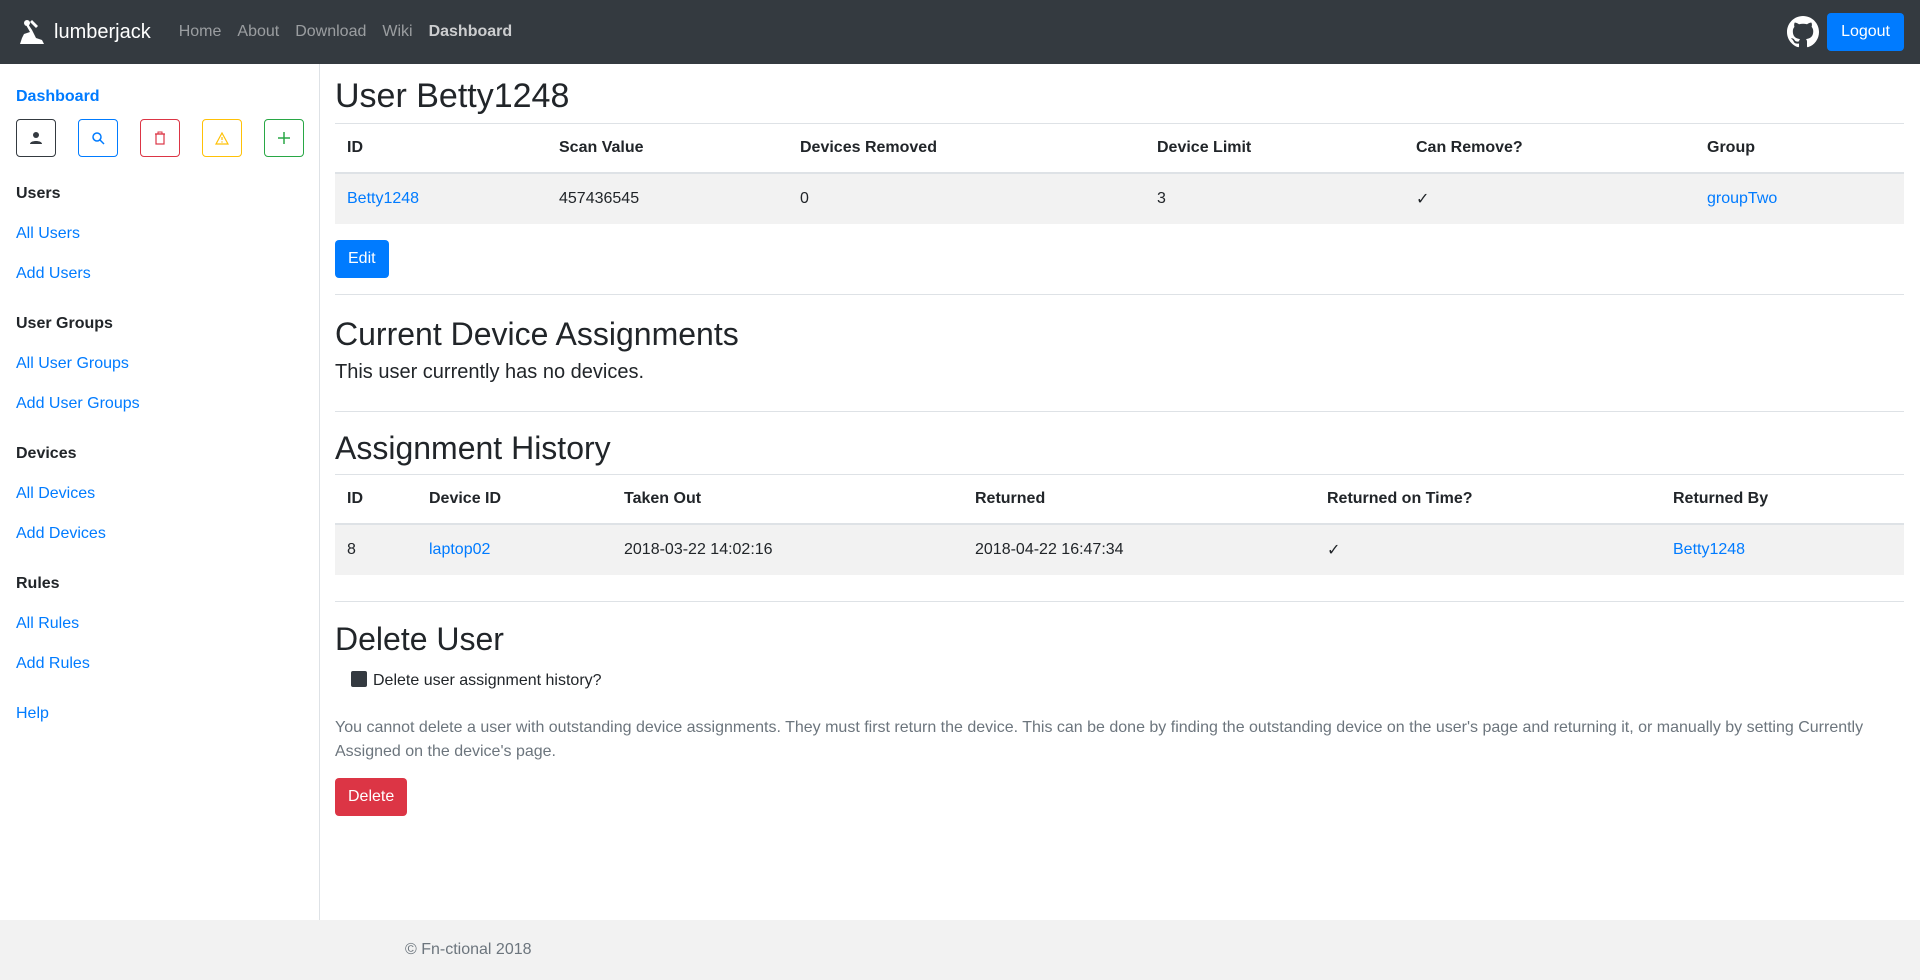 Image resolution: width=1920 pixels, height=980 pixels. I want to click on warning-icon, so click(222, 138).